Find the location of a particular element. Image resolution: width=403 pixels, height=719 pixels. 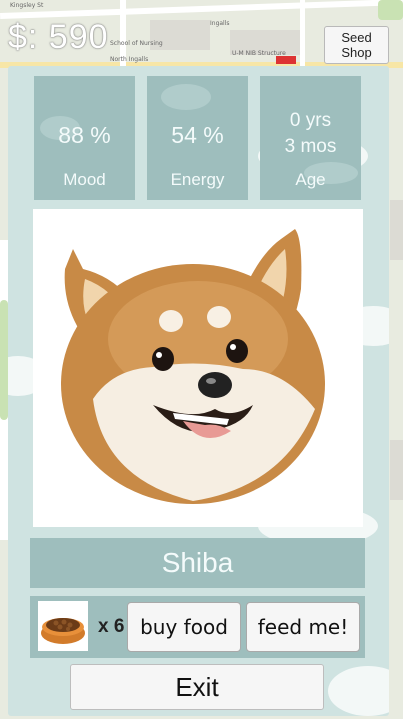

map-street-label: Kingsley St is located at coordinates (27, 5).